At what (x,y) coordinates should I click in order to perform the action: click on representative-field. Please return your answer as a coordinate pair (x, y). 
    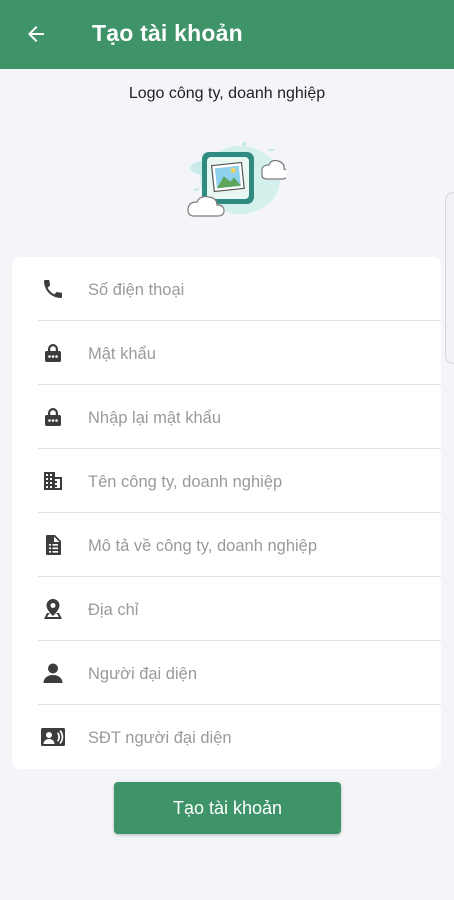
    Looking at the image, I should click on (232, 673).